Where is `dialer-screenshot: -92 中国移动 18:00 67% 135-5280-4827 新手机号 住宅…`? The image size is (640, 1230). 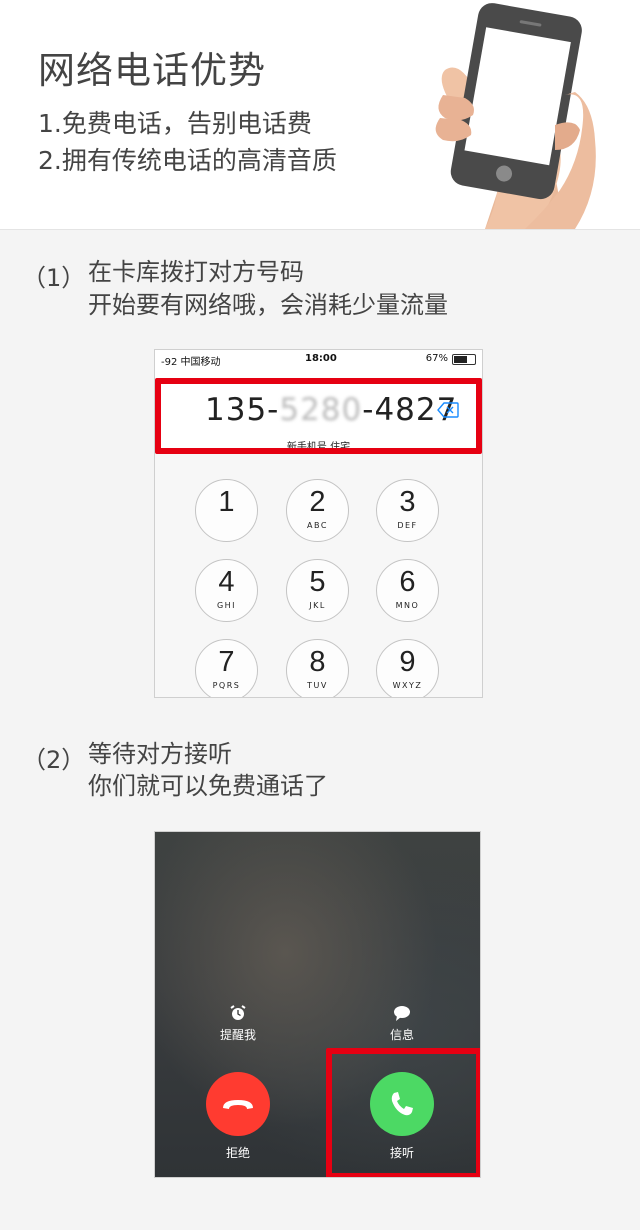
dialer-screenshot: -92 中国移动 18:00 67% 135-5280-4827 新手机号 住宅… is located at coordinates (318, 523).